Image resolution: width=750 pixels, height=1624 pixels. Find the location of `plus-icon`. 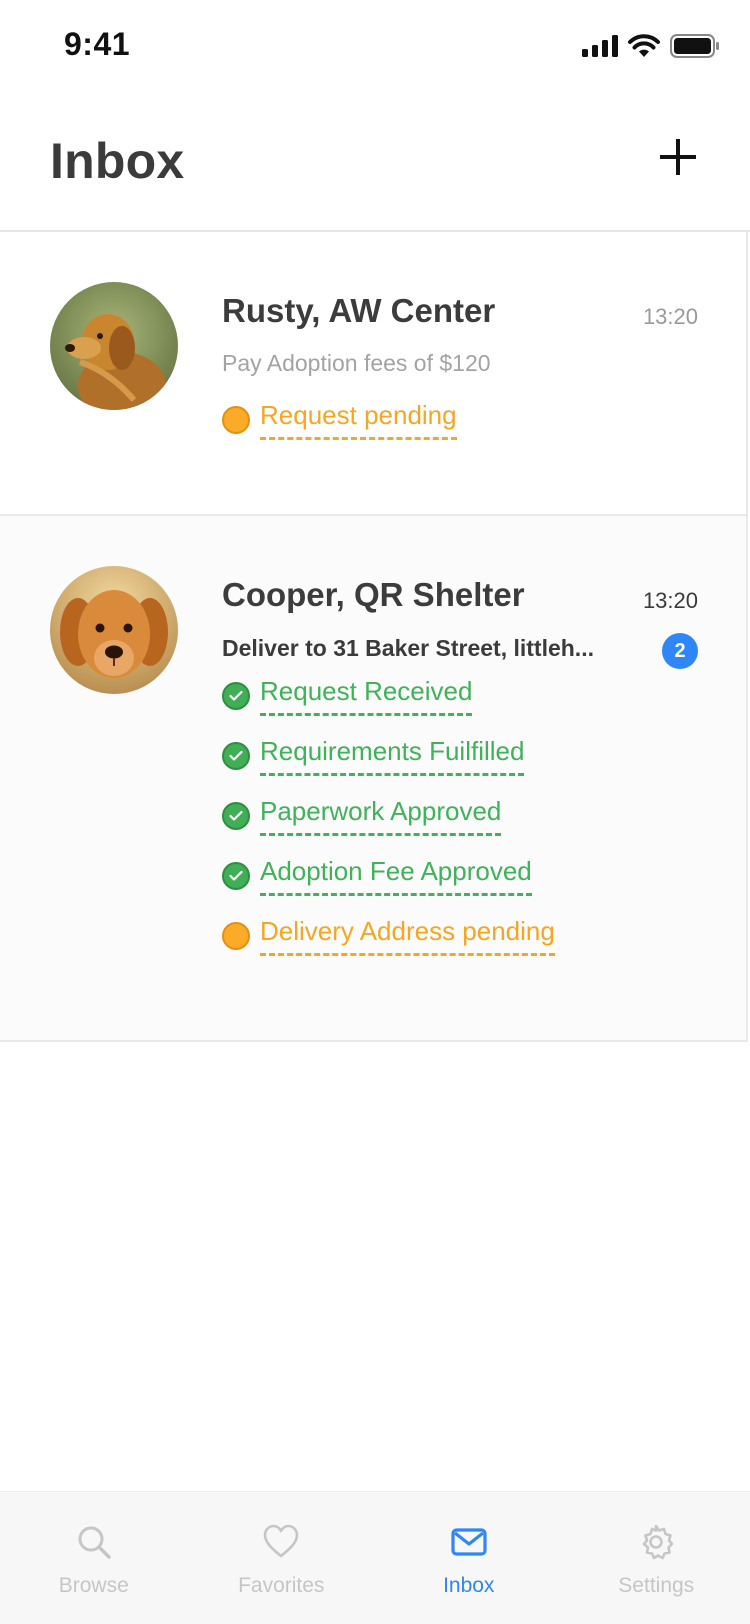

plus-icon is located at coordinates (678, 157).